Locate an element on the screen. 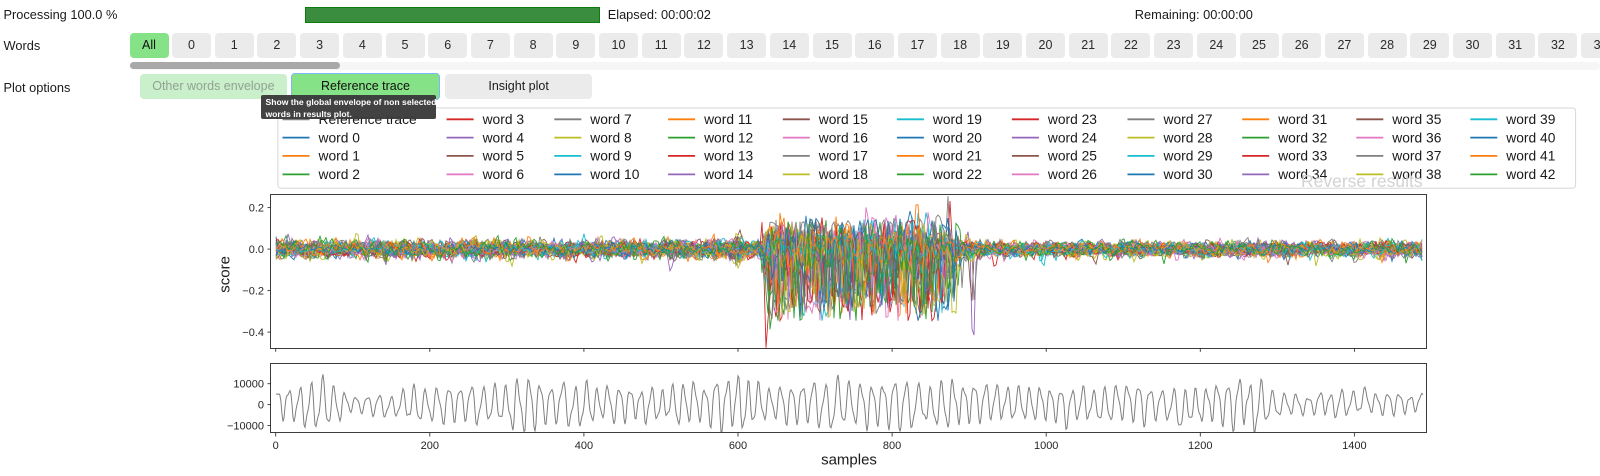 The height and width of the screenshot is (476, 1600). svg-text: word 6 is located at coordinates (503, 174).